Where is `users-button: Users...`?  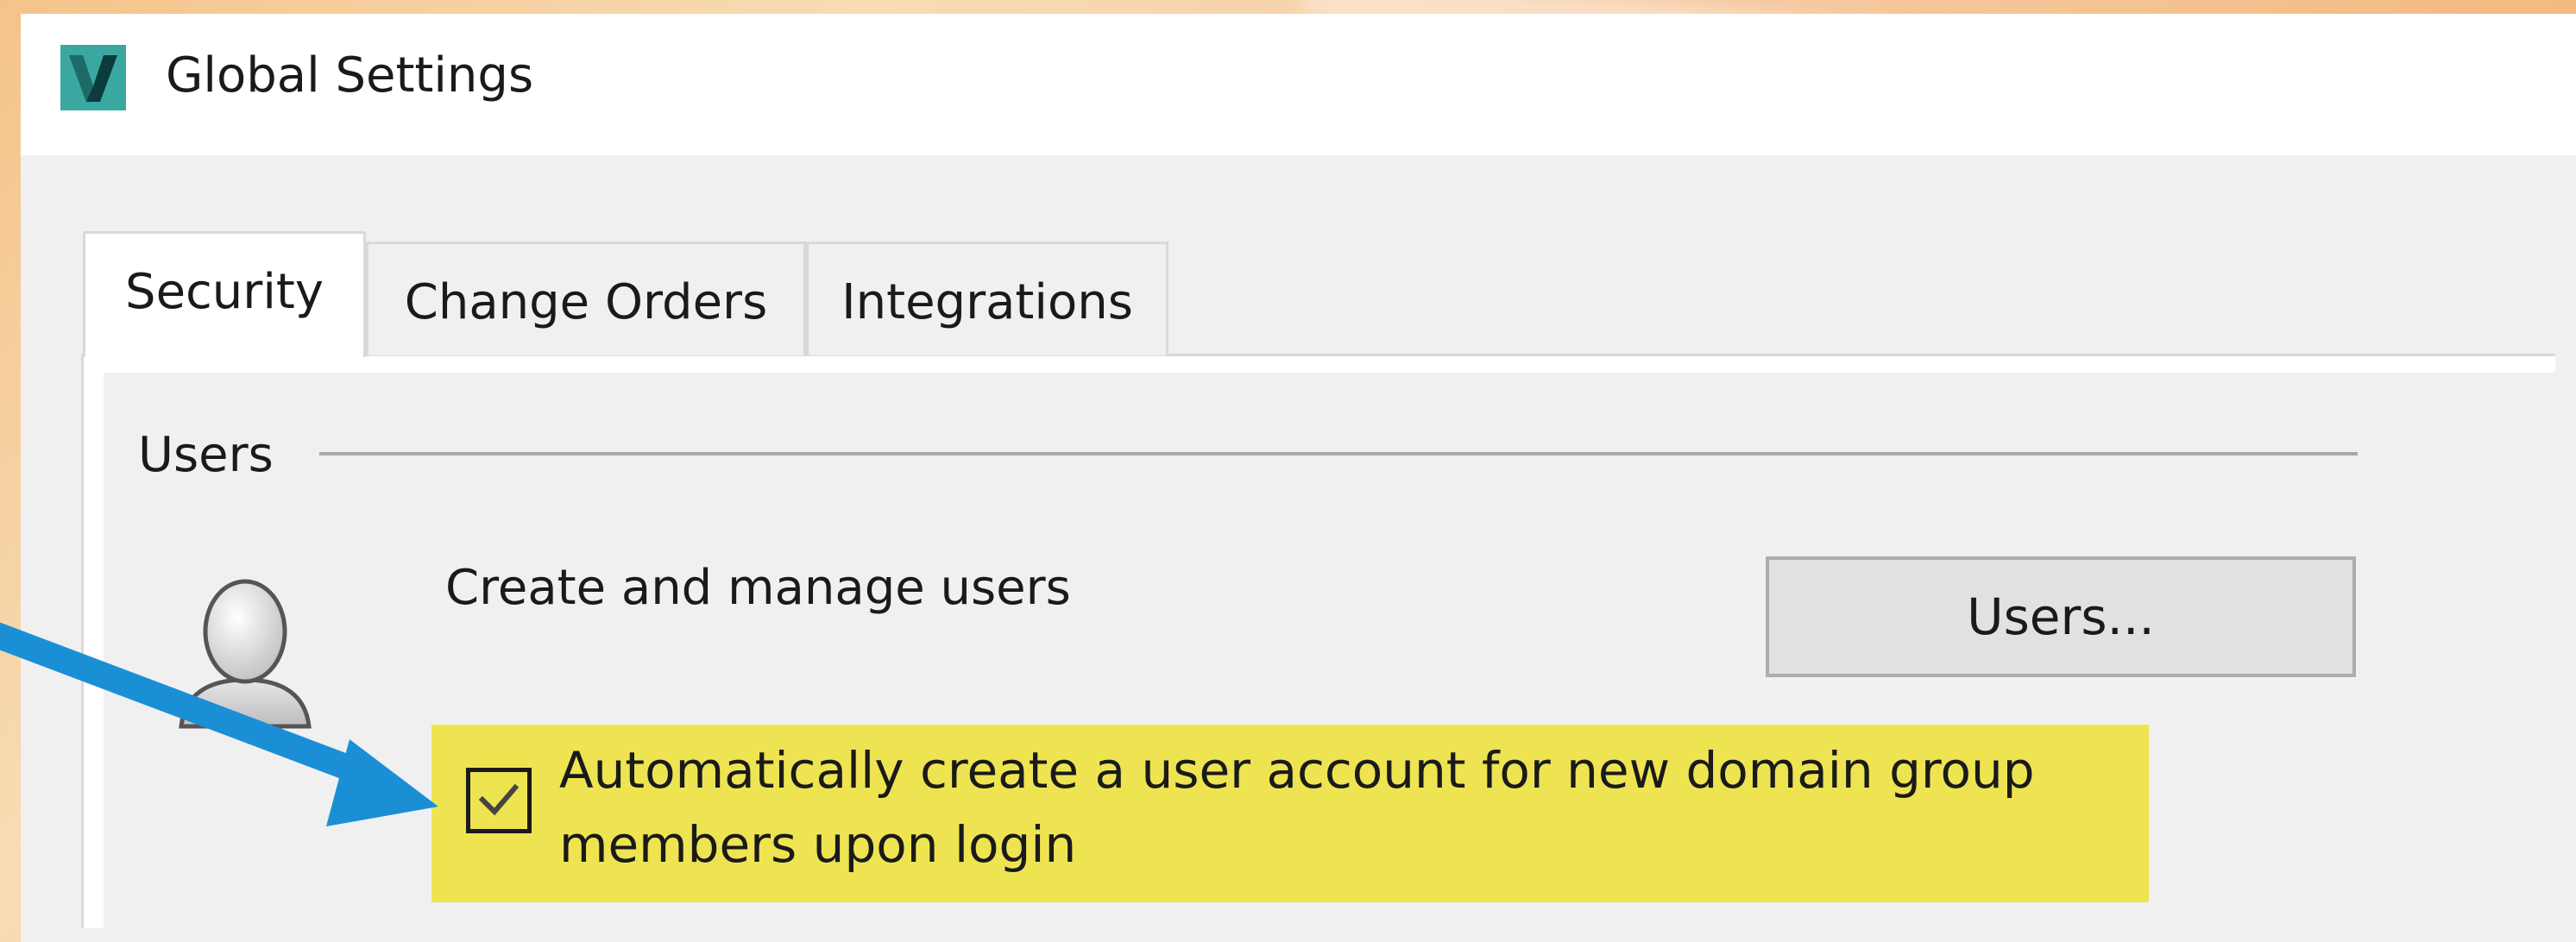
users-button: Users... is located at coordinates (2061, 616).